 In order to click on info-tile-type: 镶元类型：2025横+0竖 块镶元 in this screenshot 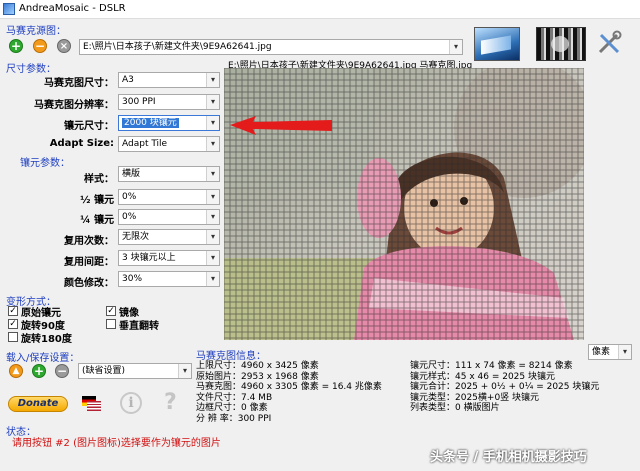, I will do `click(475, 397)`.